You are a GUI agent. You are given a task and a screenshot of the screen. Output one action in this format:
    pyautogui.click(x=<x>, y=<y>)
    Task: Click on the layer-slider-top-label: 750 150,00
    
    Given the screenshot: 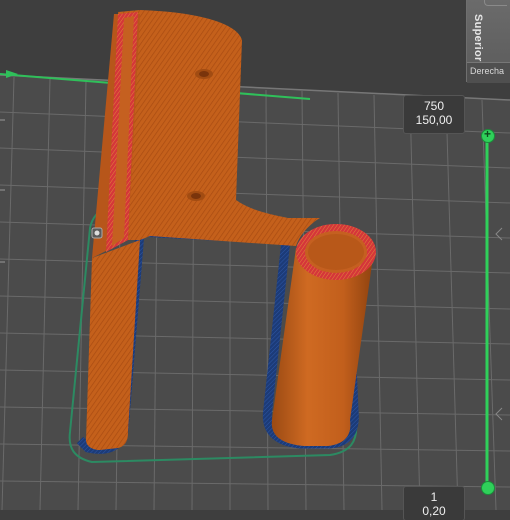 What is the action you would take?
    pyautogui.click(x=434, y=114)
    